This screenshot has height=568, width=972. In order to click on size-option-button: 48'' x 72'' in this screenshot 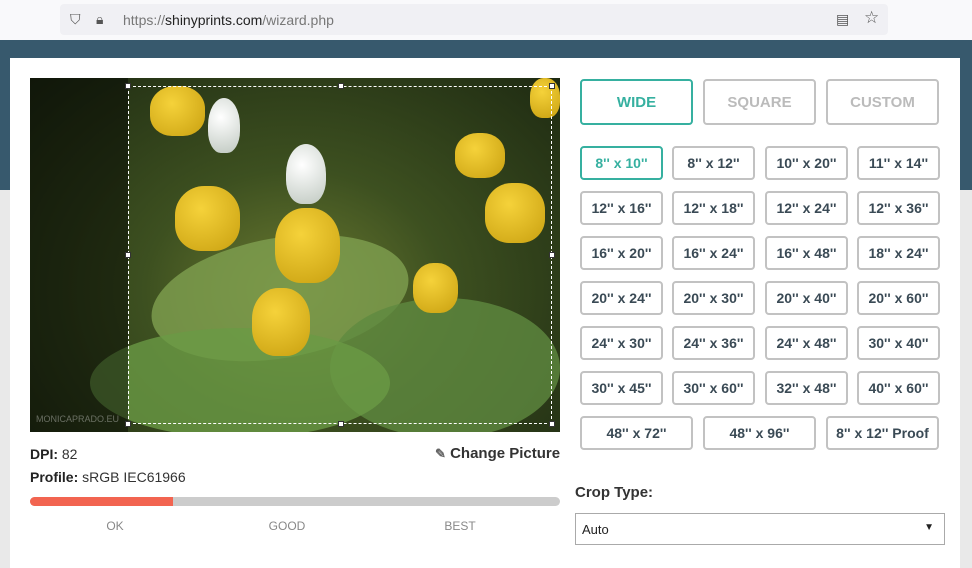, I will do `click(636, 433)`.